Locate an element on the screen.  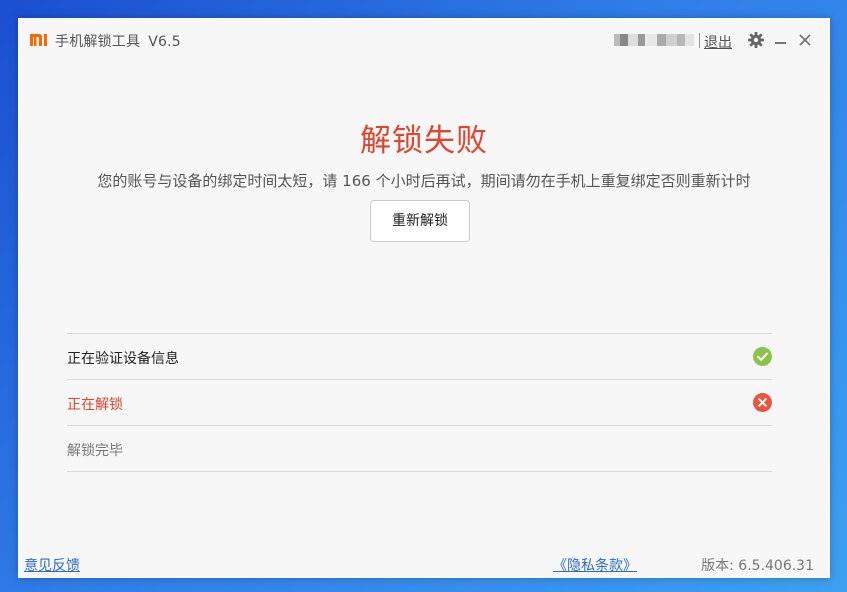
step-unlock-complete: 解锁完毕 is located at coordinates (419, 448).